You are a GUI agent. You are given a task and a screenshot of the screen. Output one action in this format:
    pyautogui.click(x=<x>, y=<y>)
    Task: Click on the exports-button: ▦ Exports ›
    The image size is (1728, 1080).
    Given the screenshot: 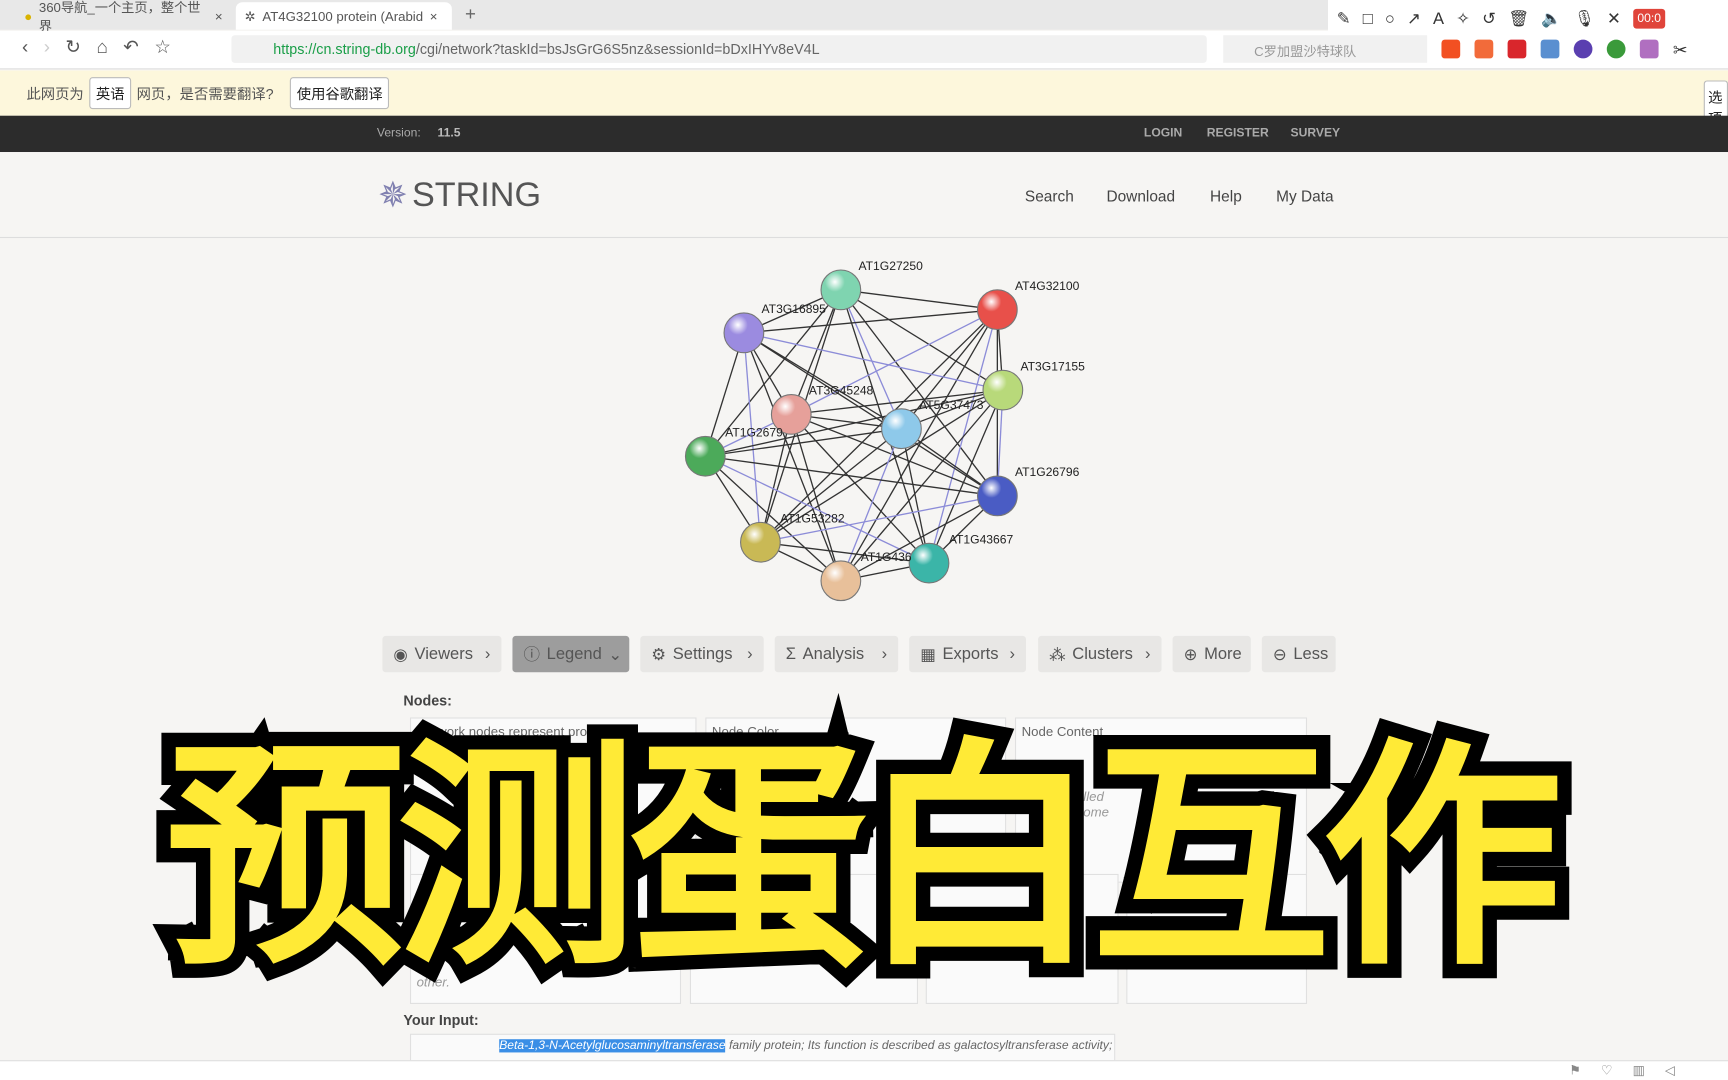 What is the action you would take?
    pyautogui.click(x=967, y=654)
    